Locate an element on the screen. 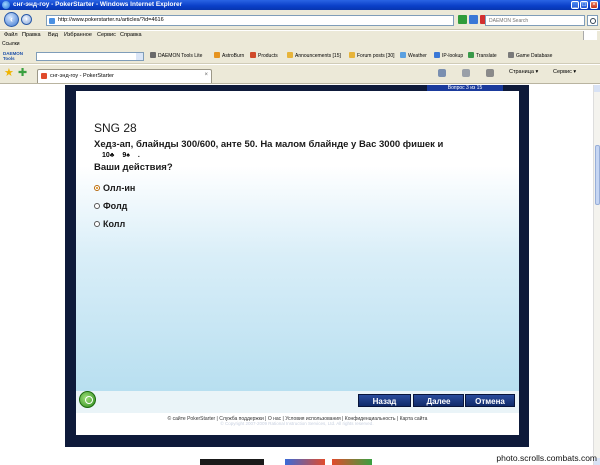 The height and width of the screenshot is (465, 600). forum-icon is located at coordinates (352, 55).